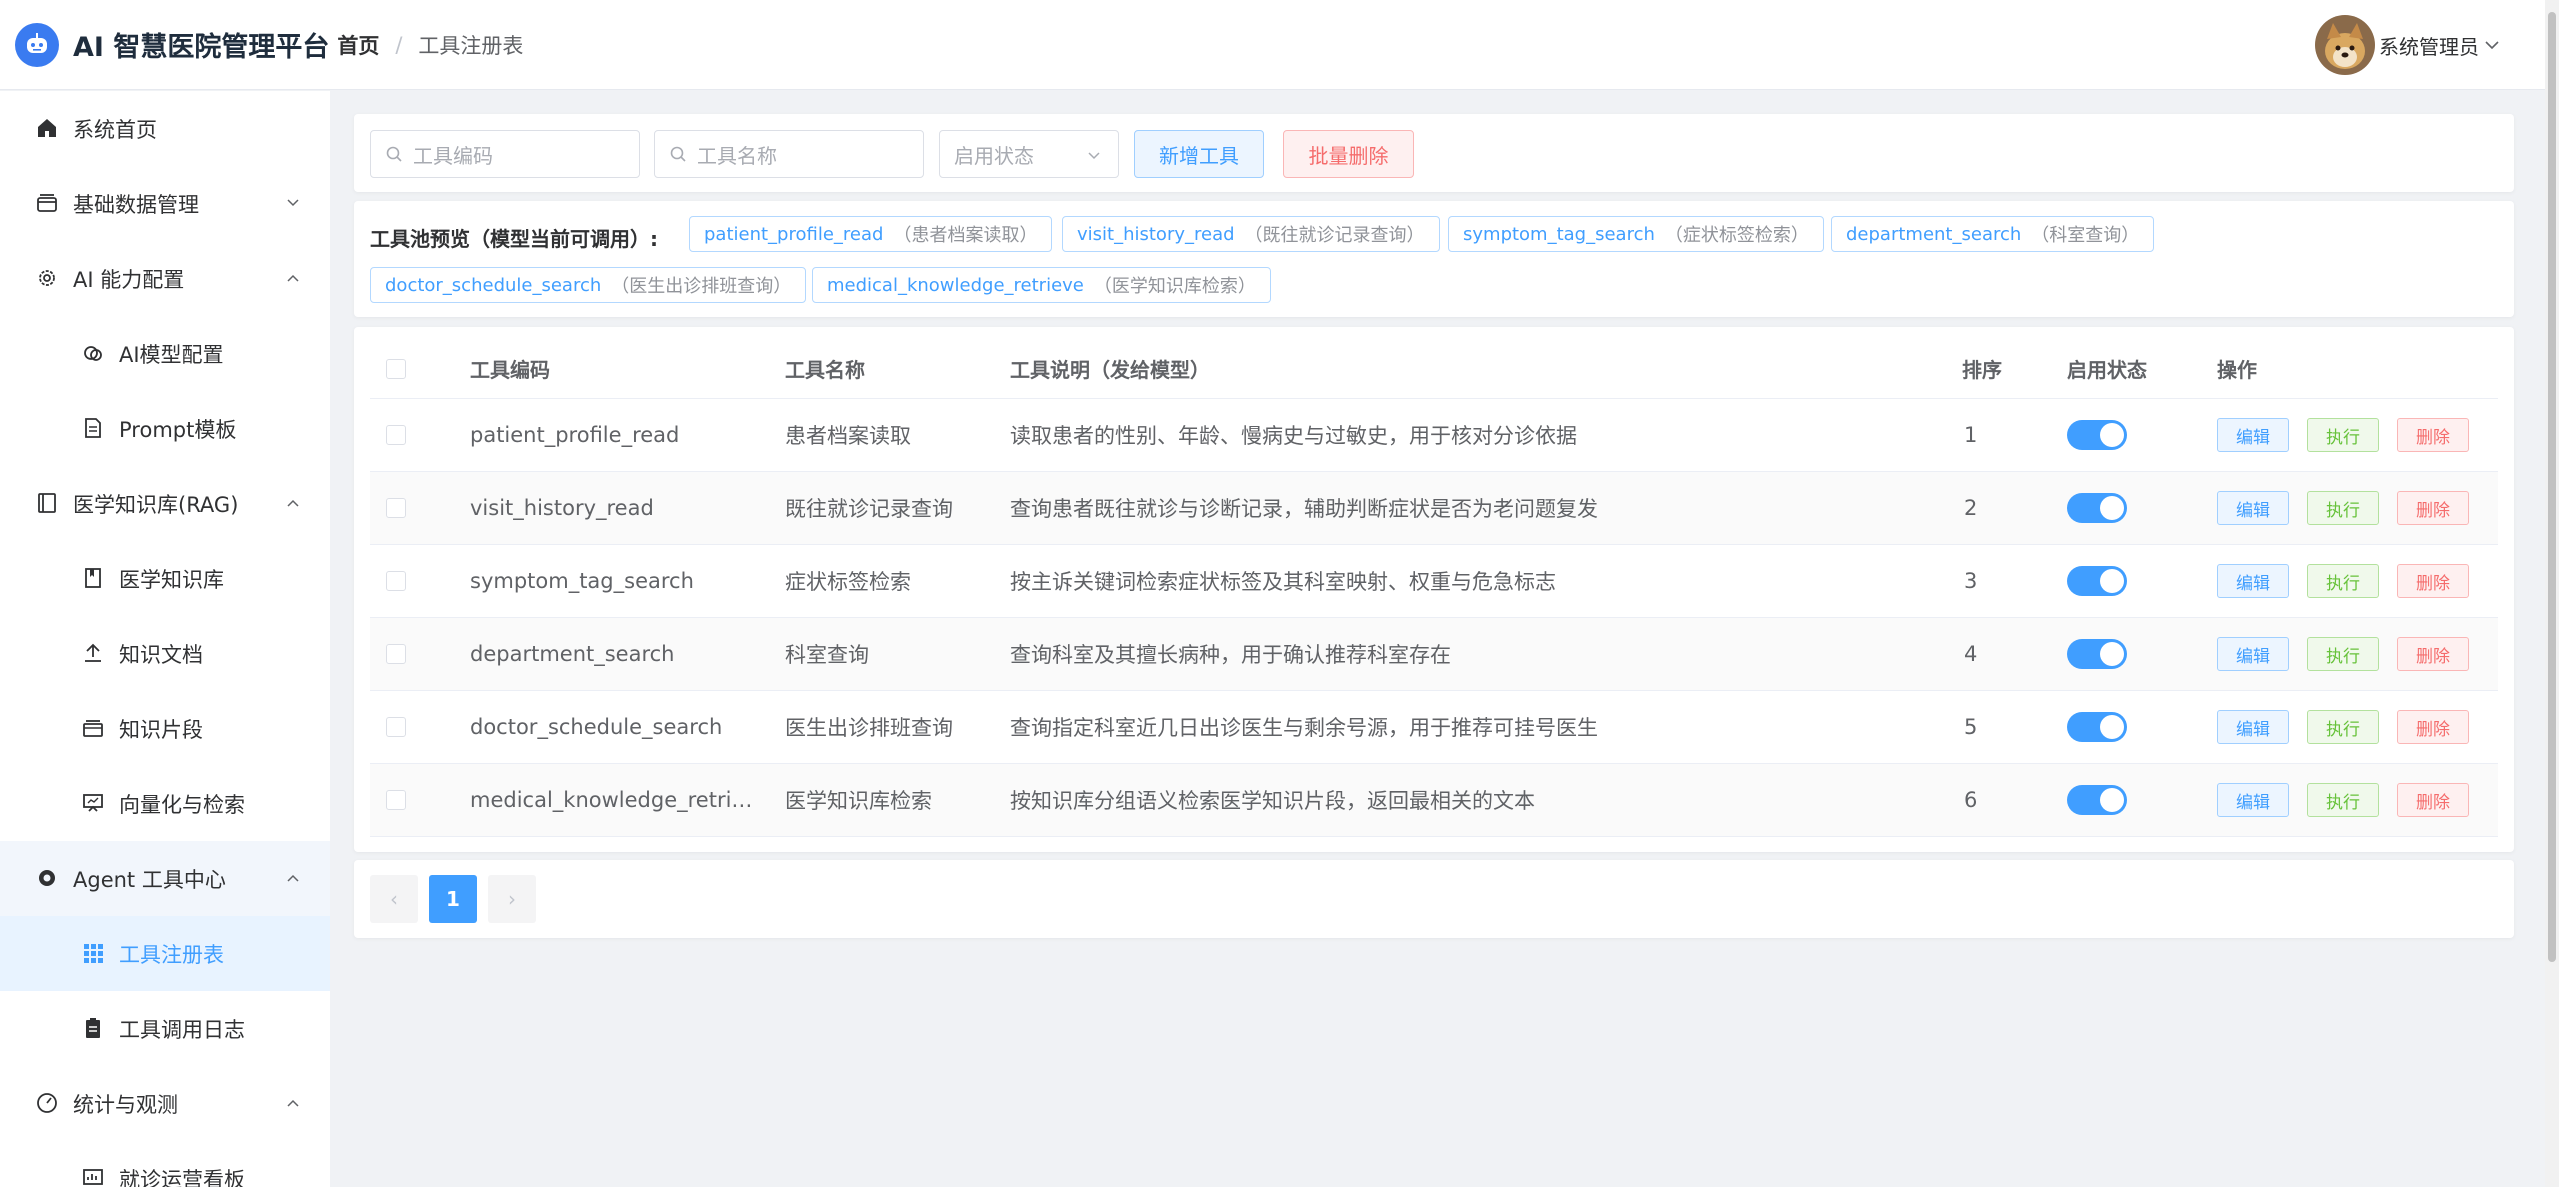 This screenshot has height=1187, width=2559. Describe the element at coordinates (2107, 370) in the screenshot. I see `column-header-status: 启用状态` at that location.